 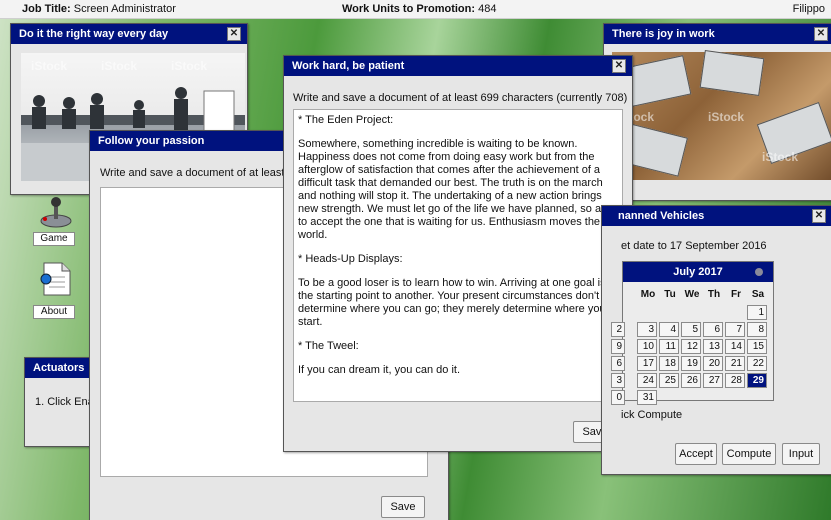 I want to click on dow-label: We, so click(x=692, y=294).